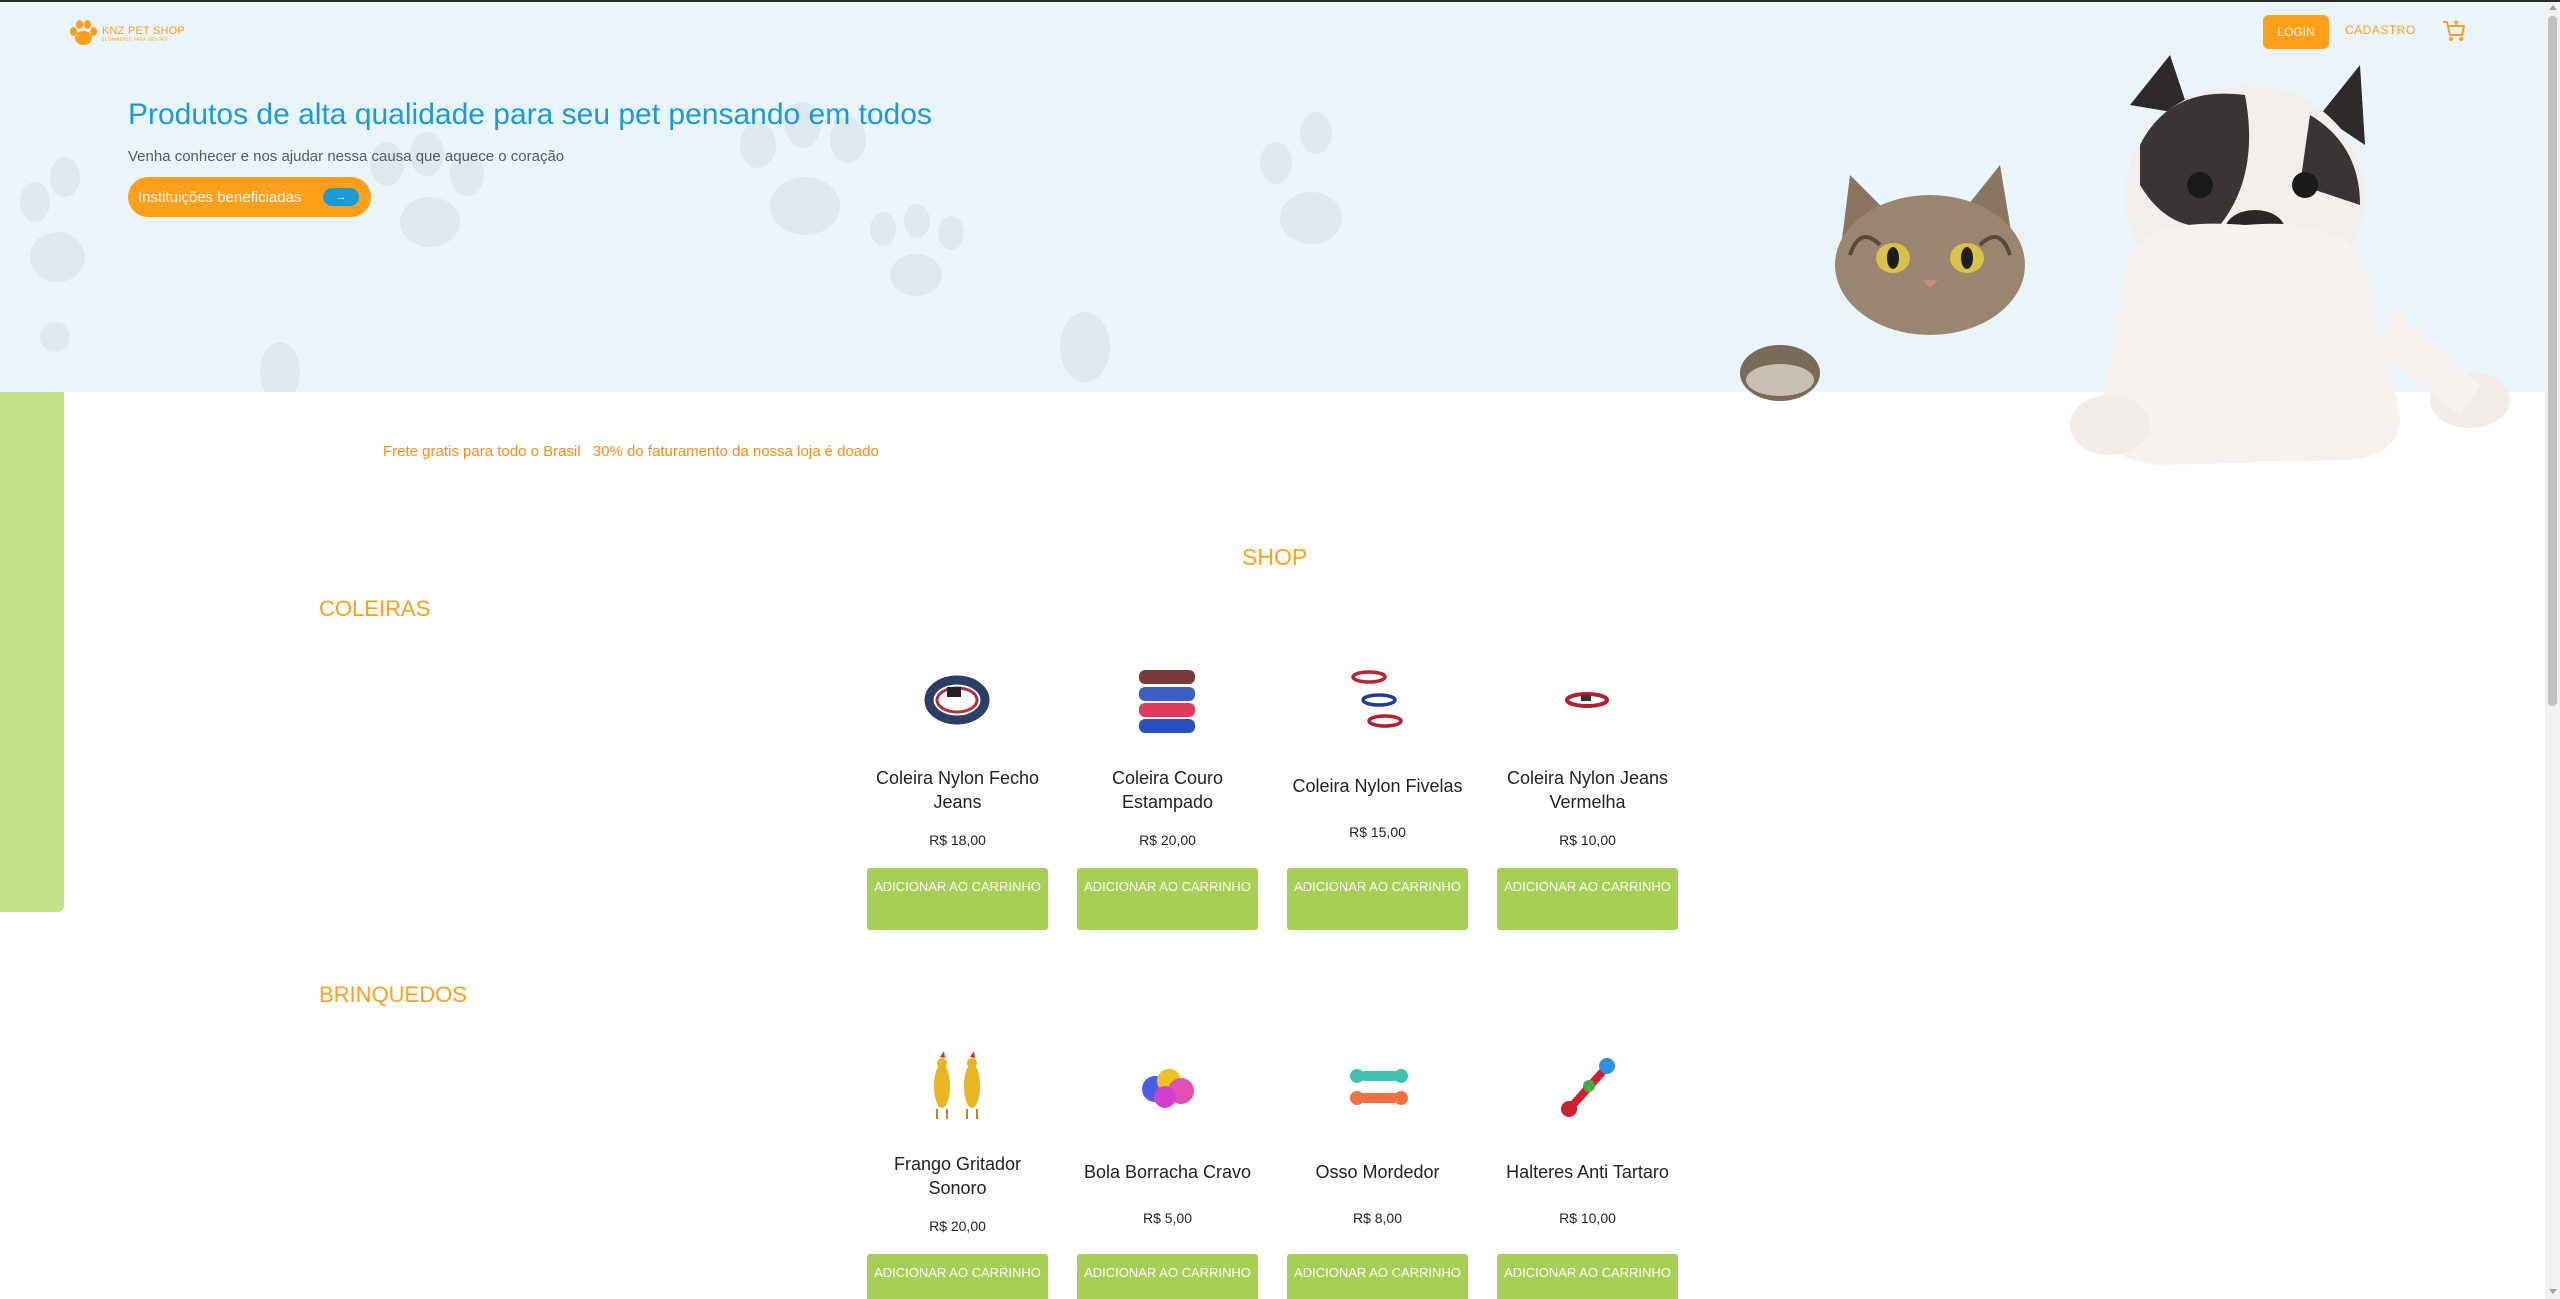 The height and width of the screenshot is (1299, 2560). What do you see at coordinates (1167, 790) in the screenshot?
I see `product-name: Coleira Couro Estampado` at bounding box center [1167, 790].